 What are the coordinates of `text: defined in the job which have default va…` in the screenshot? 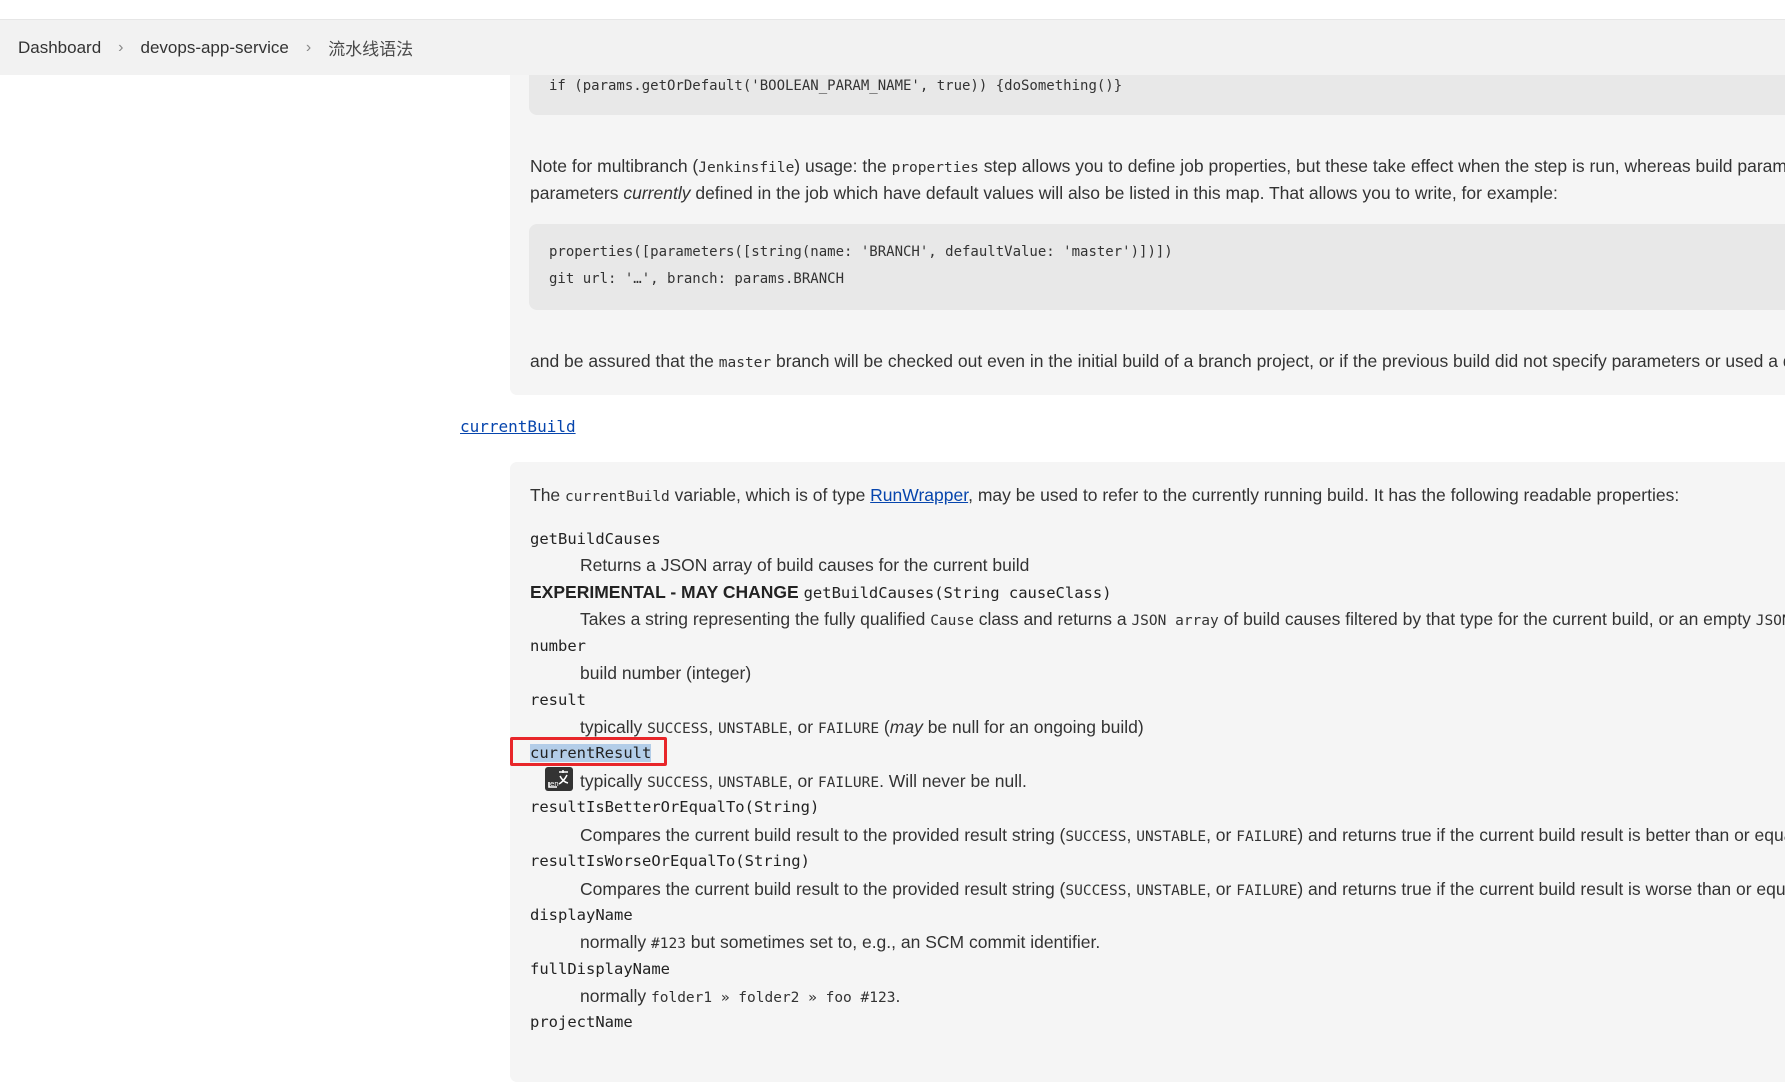 It's located at (1124, 193).